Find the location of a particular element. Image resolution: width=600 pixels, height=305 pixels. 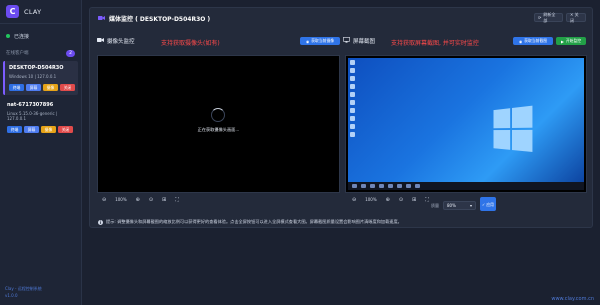

footer-version: v1.0.0 is located at coordinates (11, 295).